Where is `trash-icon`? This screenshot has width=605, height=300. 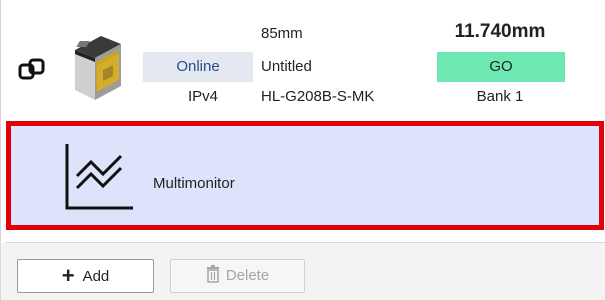 trash-icon is located at coordinates (212, 274).